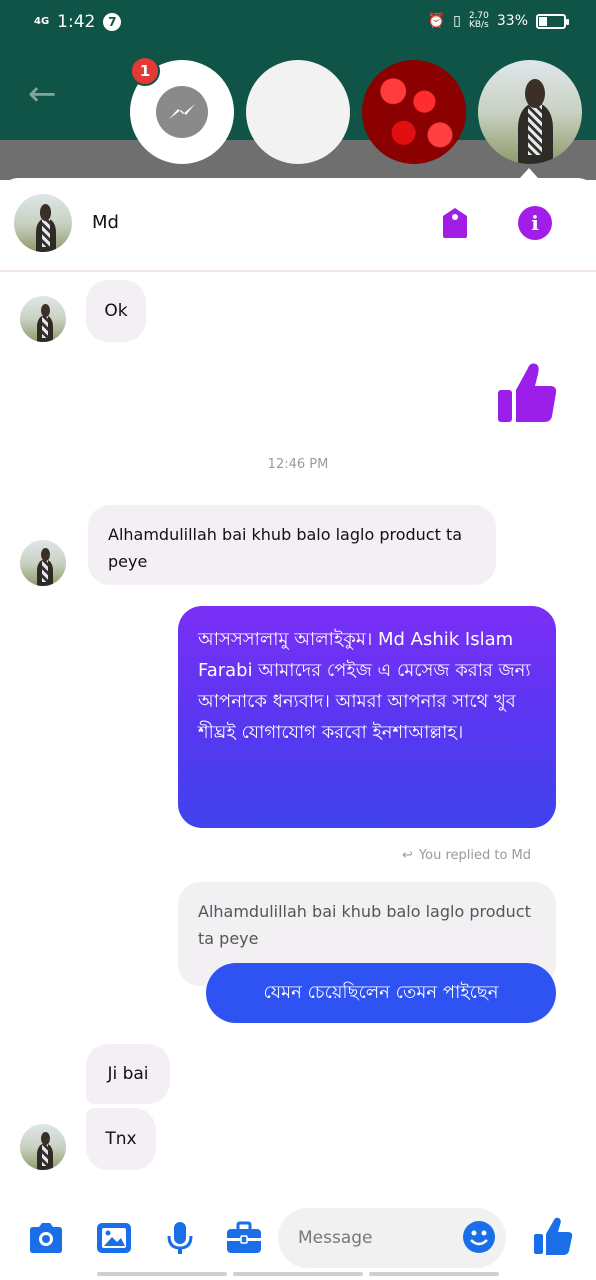  I want to click on emoji-icon, so click(479, 1237).